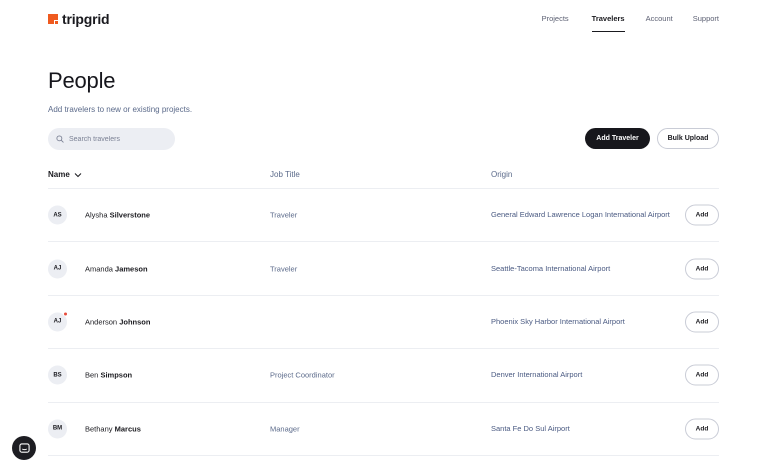 This screenshot has height=466, width=766. What do you see at coordinates (383, 177) in the screenshot?
I see `table-header: Name Job Title Origin` at bounding box center [383, 177].